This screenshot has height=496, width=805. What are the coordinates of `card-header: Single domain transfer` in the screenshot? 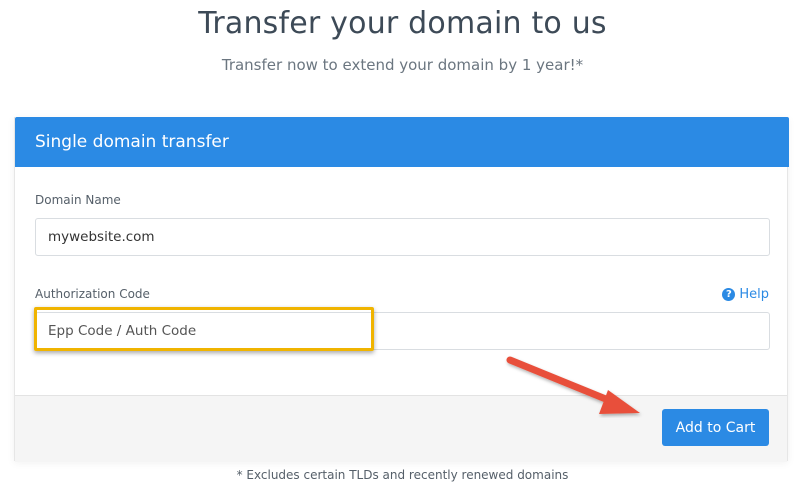 It's located at (402, 142).